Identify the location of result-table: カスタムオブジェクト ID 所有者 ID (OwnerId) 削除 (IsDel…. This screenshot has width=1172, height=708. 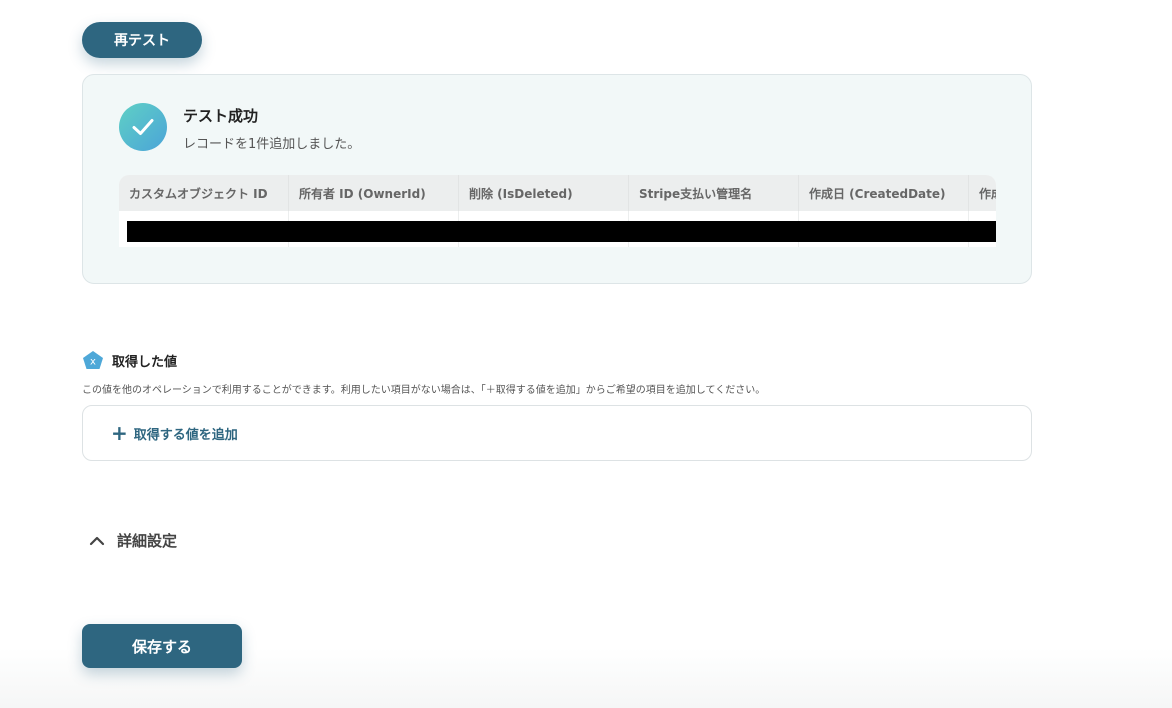
(557, 211).